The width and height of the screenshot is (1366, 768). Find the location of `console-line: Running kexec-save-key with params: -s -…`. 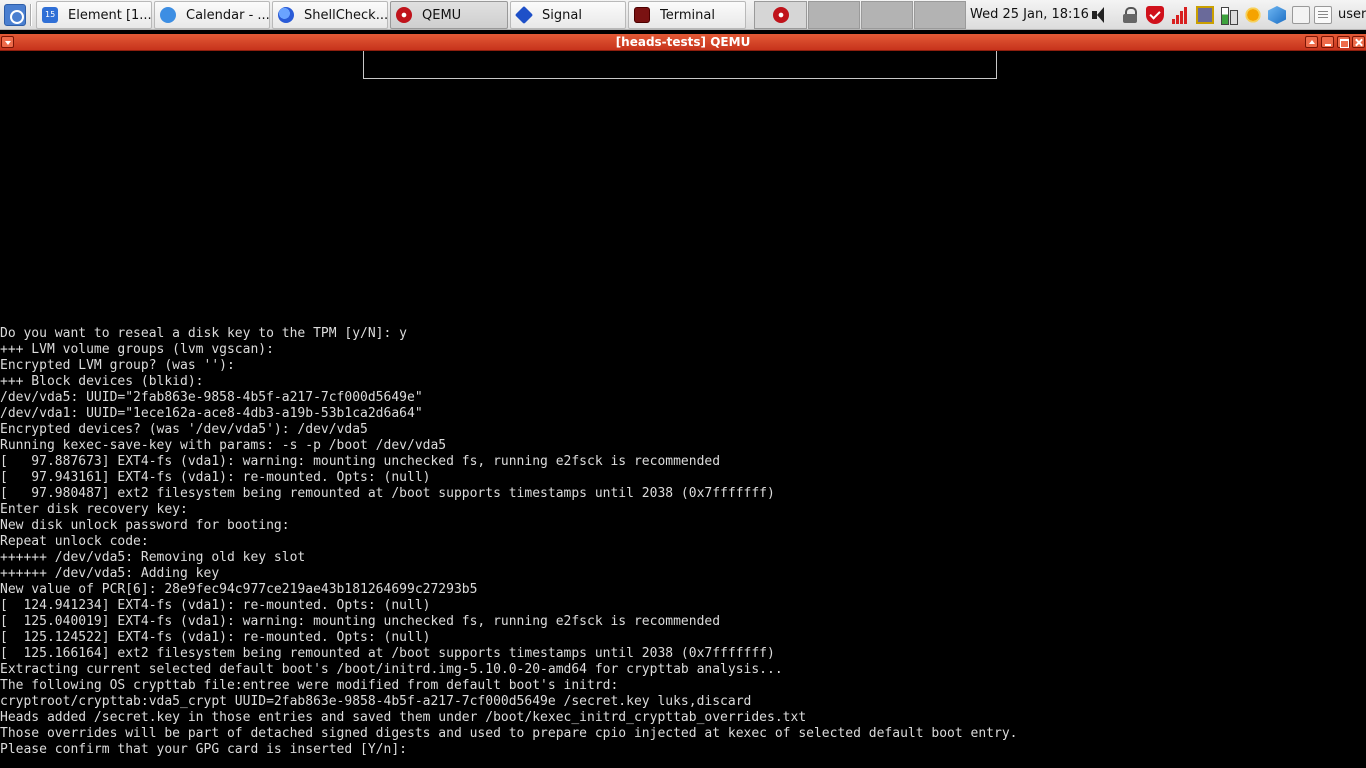

console-line: Running kexec-save-key with params: -s -… is located at coordinates (223, 445).